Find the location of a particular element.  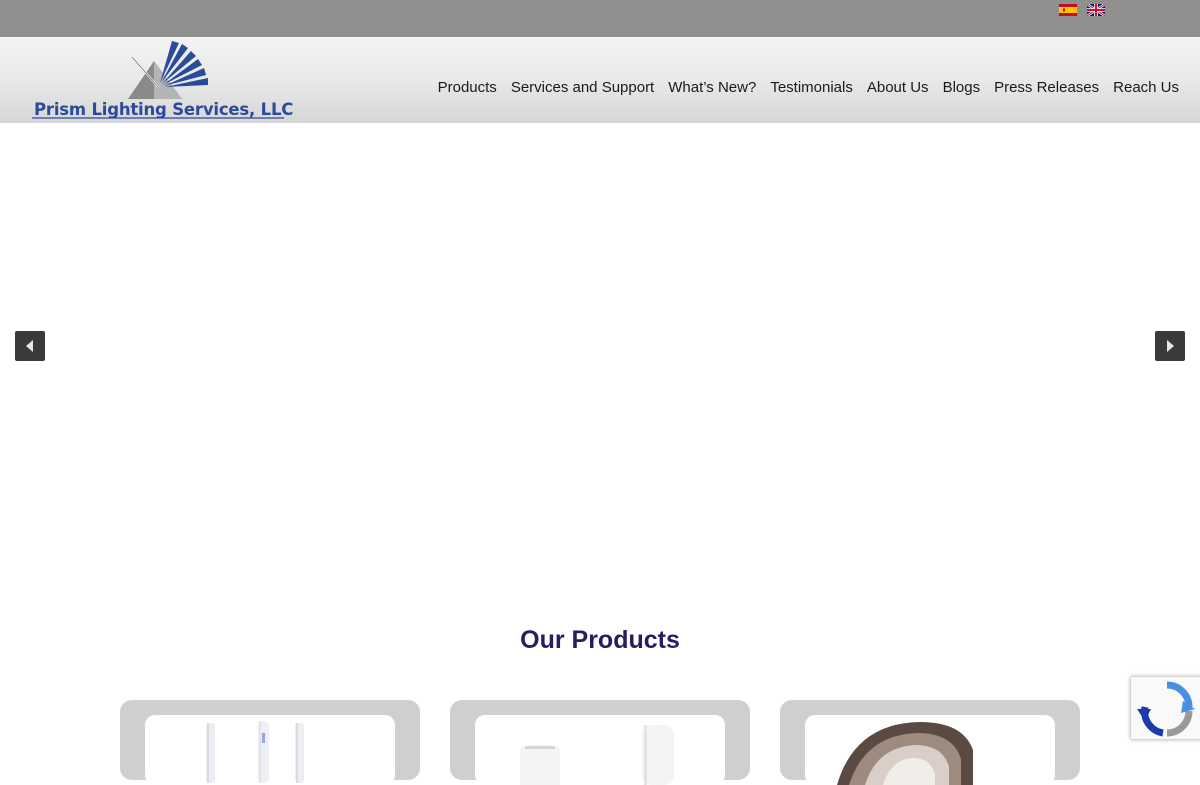

nav-item-press-releases: Press Releases is located at coordinates (1046, 87).